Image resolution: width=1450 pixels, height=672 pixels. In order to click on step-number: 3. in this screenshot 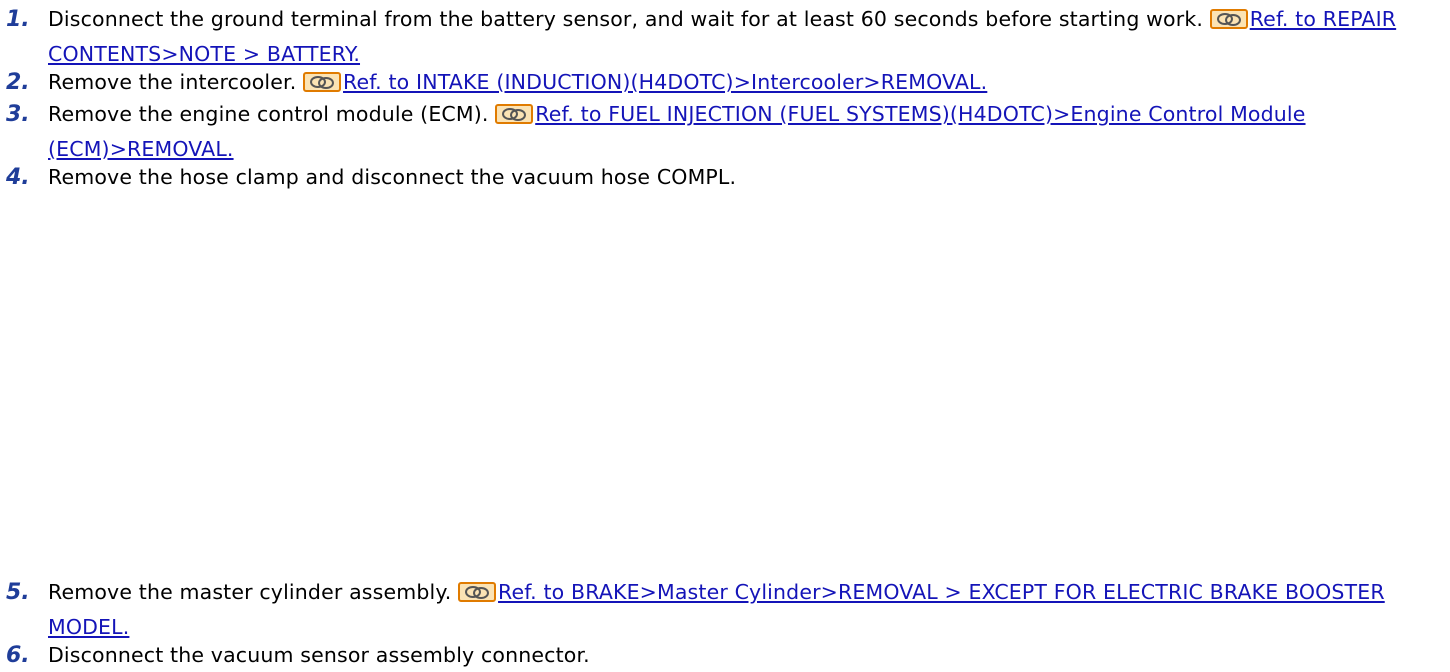, I will do `click(18, 114)`.